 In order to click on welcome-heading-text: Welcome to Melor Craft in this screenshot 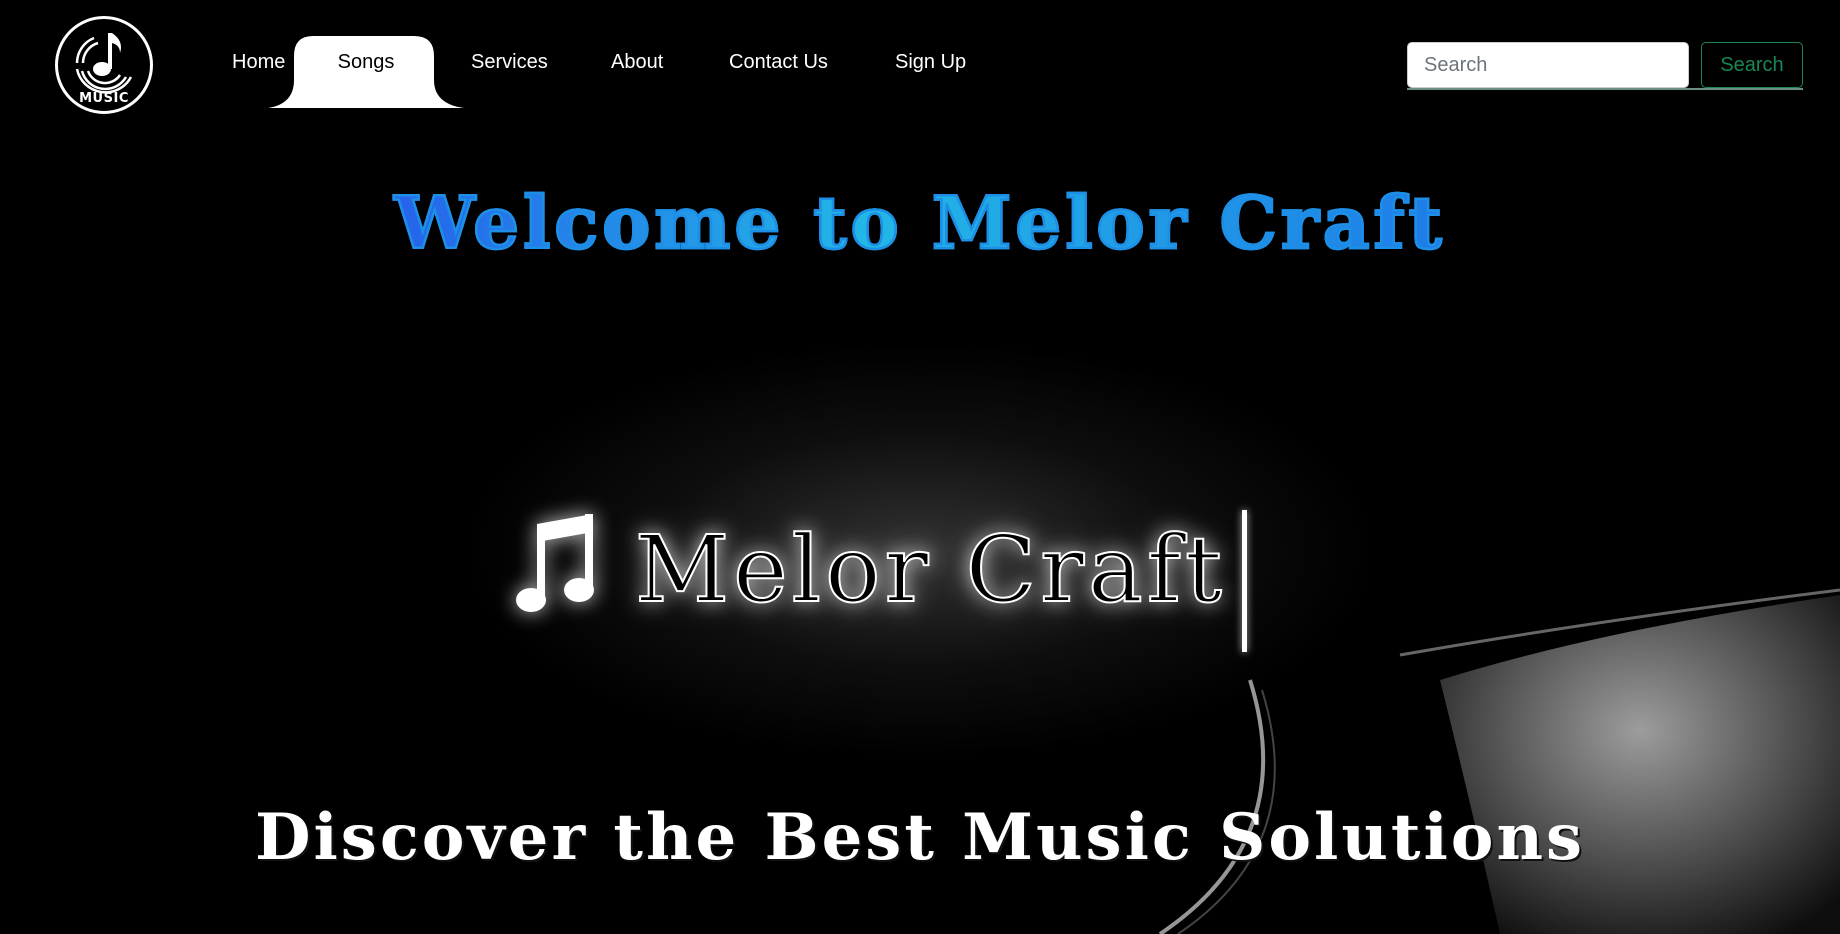, I will do `click(919, 223)`.